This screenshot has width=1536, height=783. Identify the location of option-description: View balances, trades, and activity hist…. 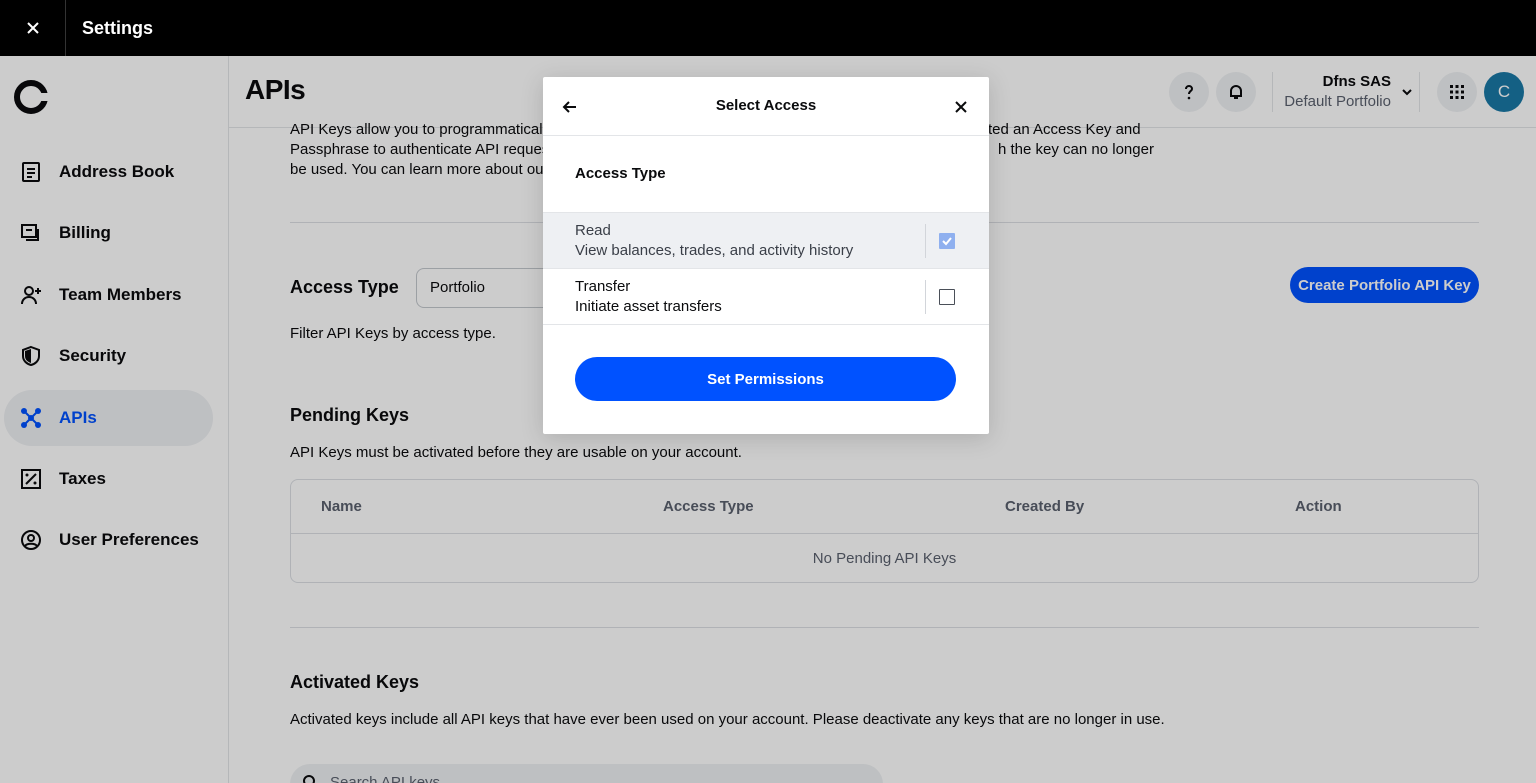
(714, 250).